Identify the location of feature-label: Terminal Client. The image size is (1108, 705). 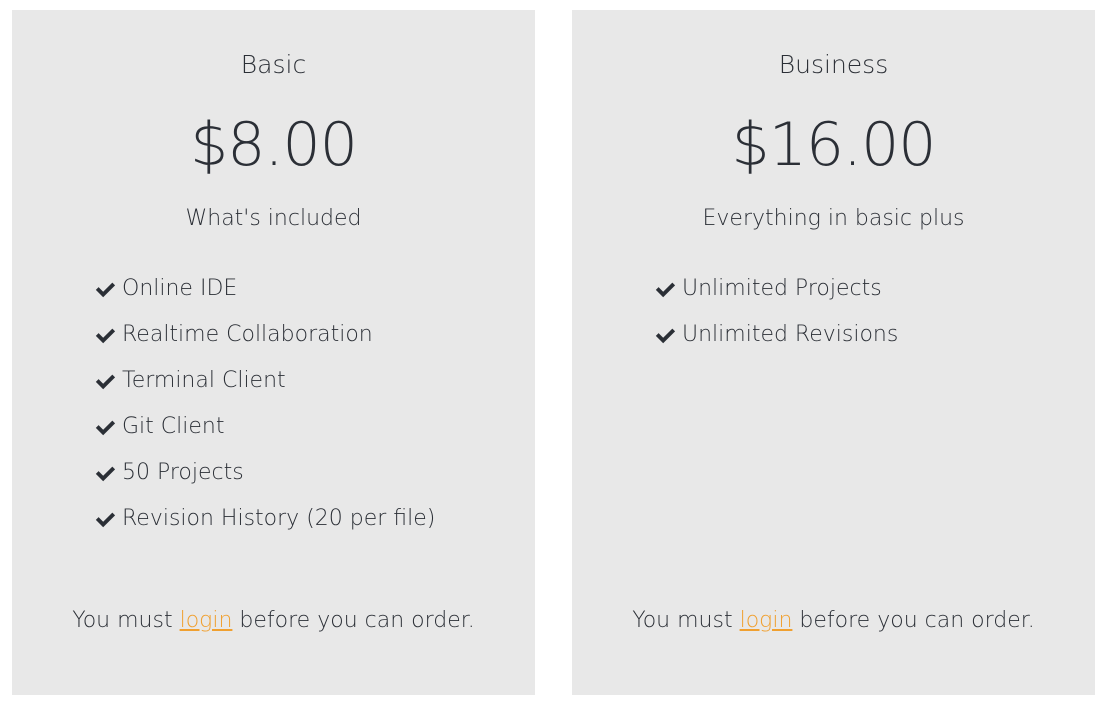
(204, 380).